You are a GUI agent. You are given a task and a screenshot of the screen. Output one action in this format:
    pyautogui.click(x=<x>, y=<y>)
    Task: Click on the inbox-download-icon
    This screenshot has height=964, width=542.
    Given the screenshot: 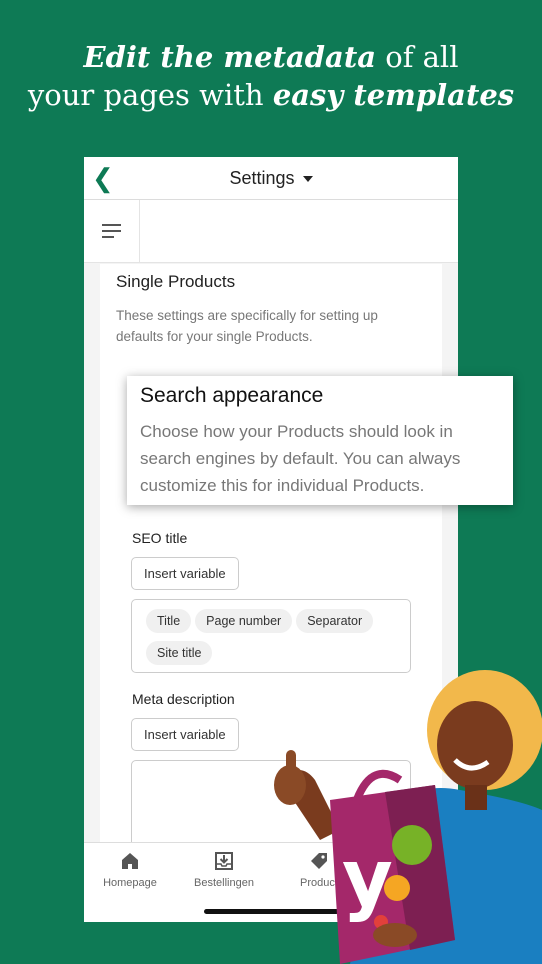 What is the action you would take?
    pyautogui.click(x=224, y=861)
    